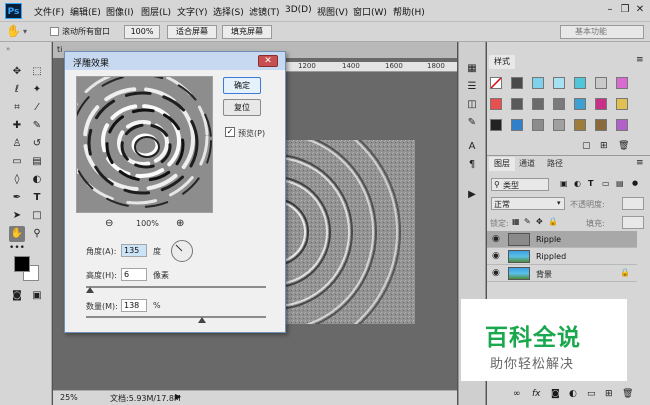 This screenshot has width=650, height=405. What do you see at coordinates (635, 183) in the screenshot?
I see `filter-toggle-icon: ●` at bounding box center [635, 183].